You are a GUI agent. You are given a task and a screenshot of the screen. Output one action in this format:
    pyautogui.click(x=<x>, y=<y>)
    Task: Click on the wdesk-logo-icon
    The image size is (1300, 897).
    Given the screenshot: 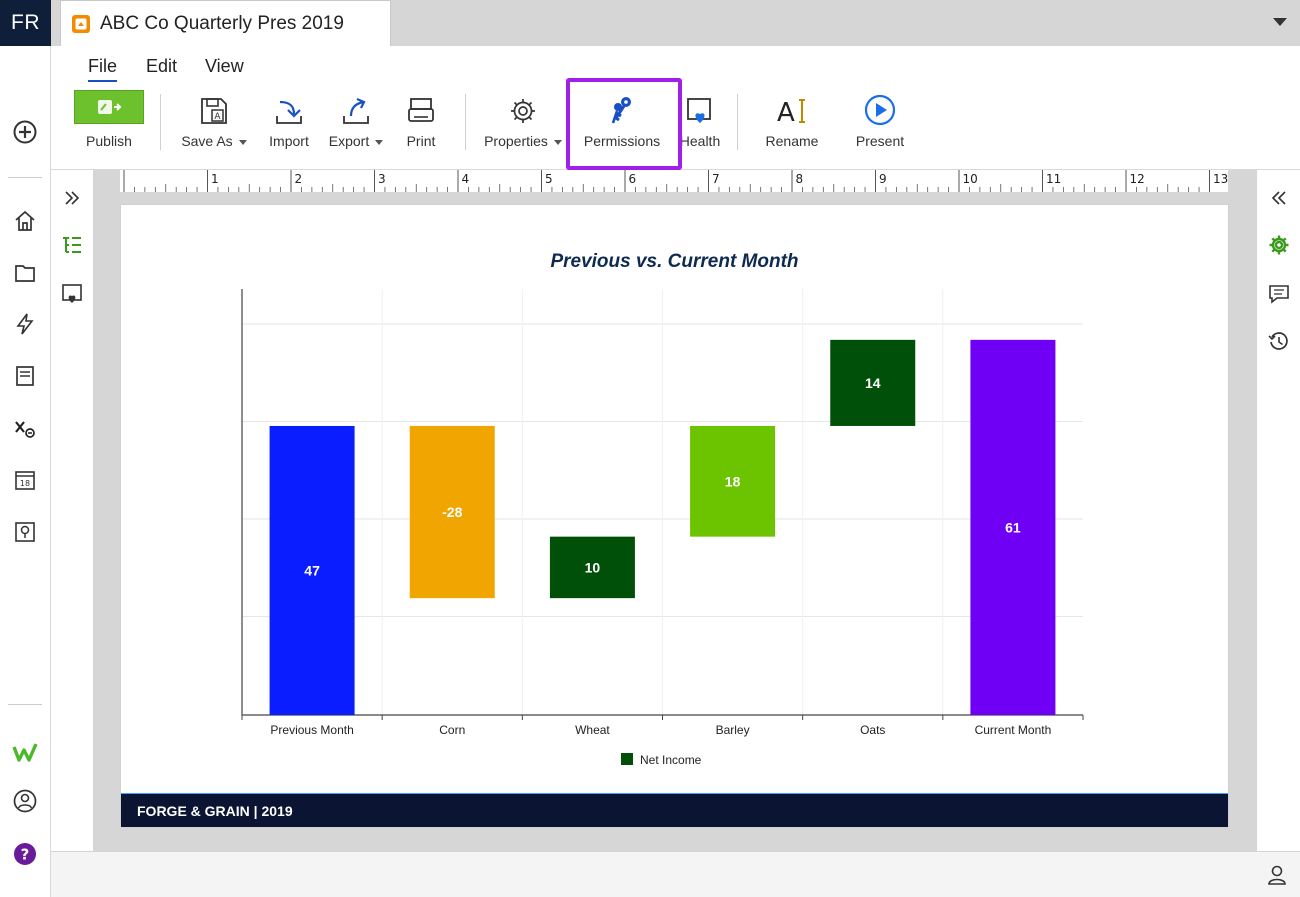 What is the action you would take?
    pyautogui.click(x=25, y=752)
    